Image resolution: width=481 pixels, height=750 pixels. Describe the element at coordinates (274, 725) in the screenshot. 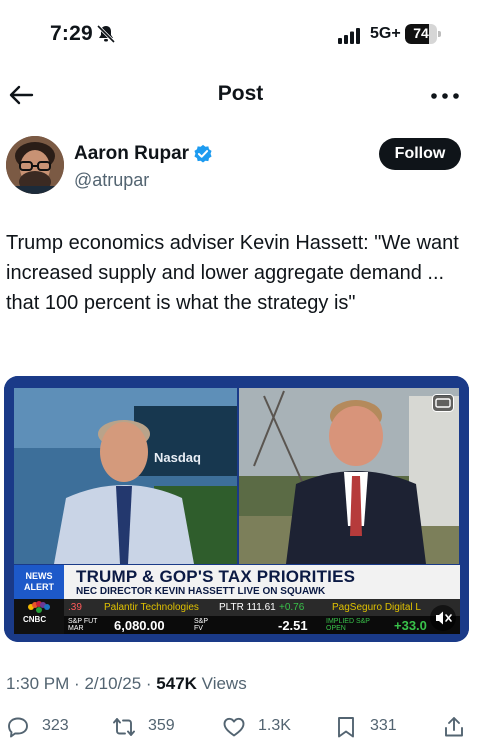

I see `like-count: 1.3K` at that location.